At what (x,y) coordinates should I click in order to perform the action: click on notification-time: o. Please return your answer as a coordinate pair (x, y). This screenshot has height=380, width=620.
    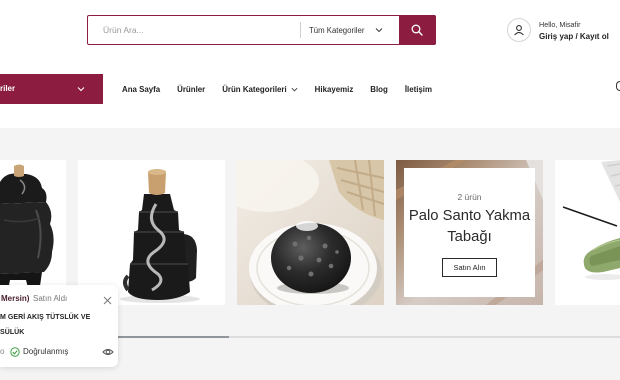
    Looking at the image, I should click on (2, 351).